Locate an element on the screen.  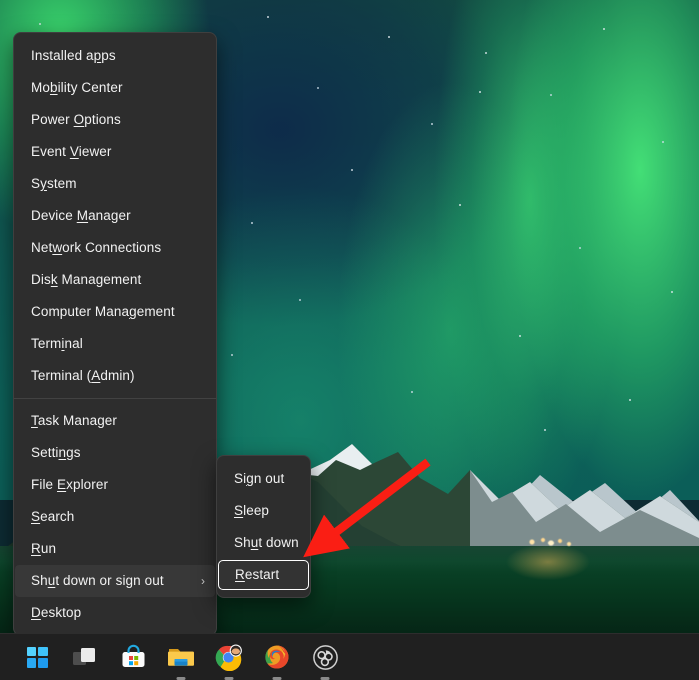
menu-item-settings: Settings is located at coordinates (115, 453).